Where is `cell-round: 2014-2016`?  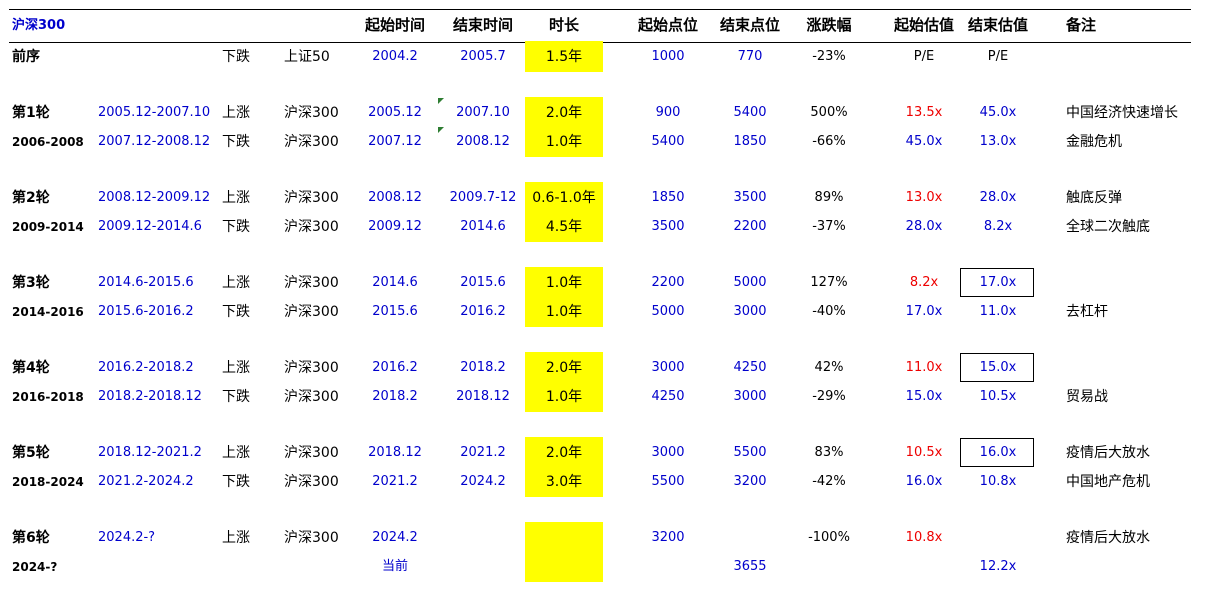
cell-round: 2014-2016 is located at coordinates (48, 312).